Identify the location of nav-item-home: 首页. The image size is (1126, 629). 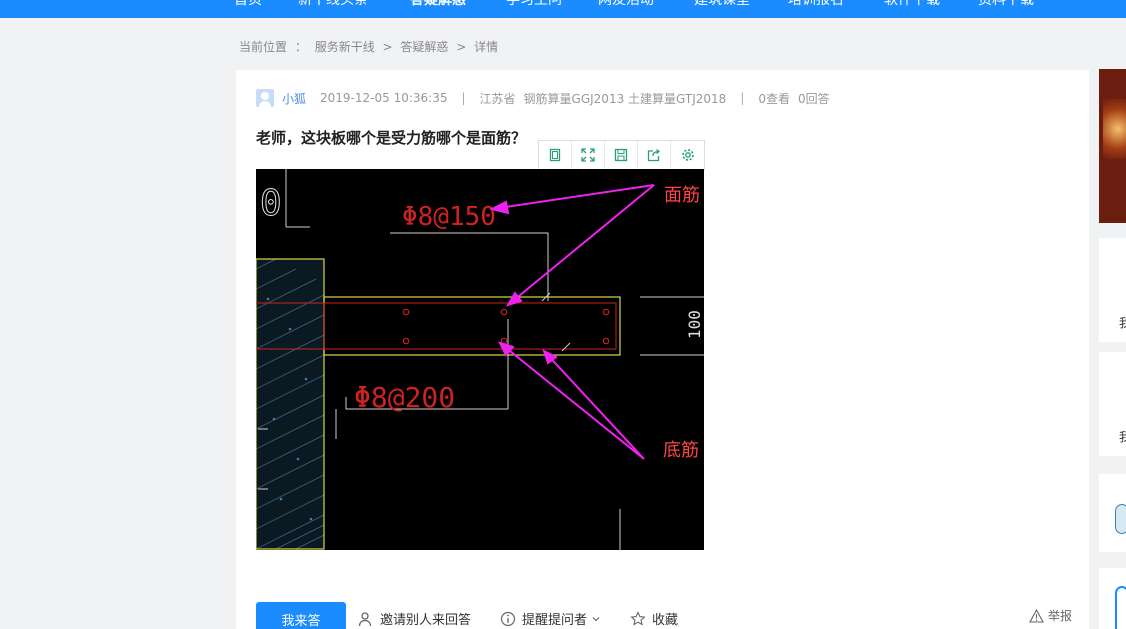
(248, 5).